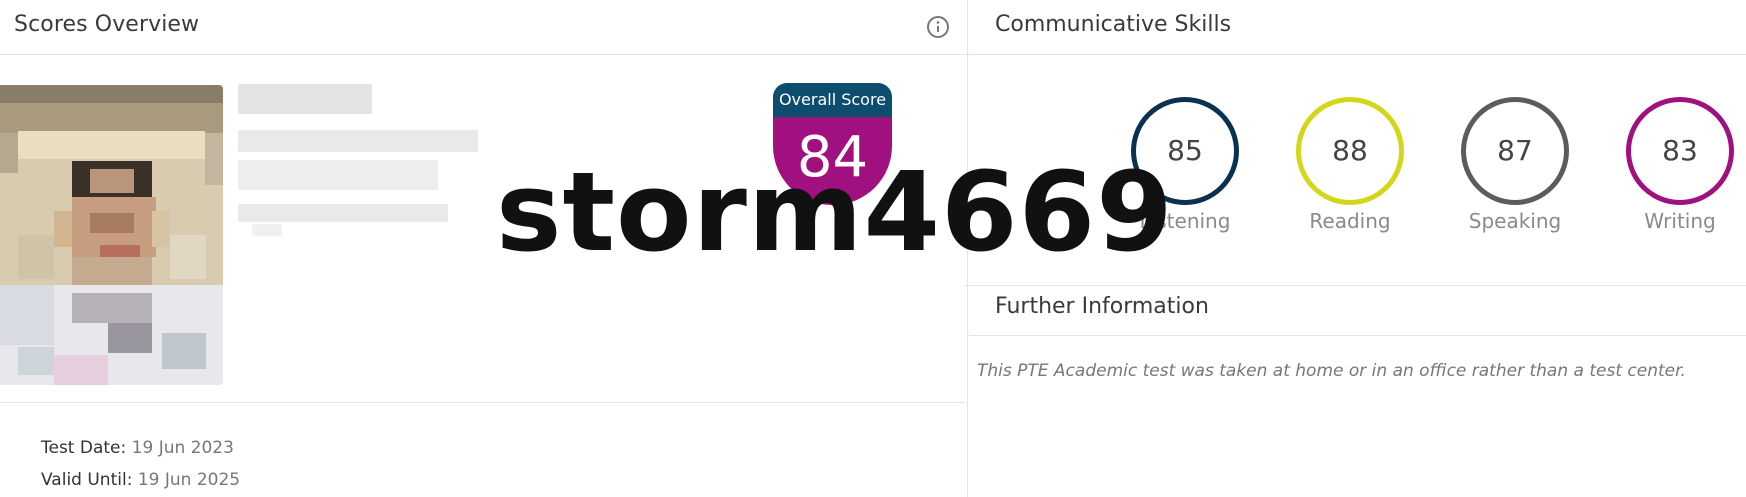  I want to click on scores-overview-title: Scores Overview, so click(107, 24).